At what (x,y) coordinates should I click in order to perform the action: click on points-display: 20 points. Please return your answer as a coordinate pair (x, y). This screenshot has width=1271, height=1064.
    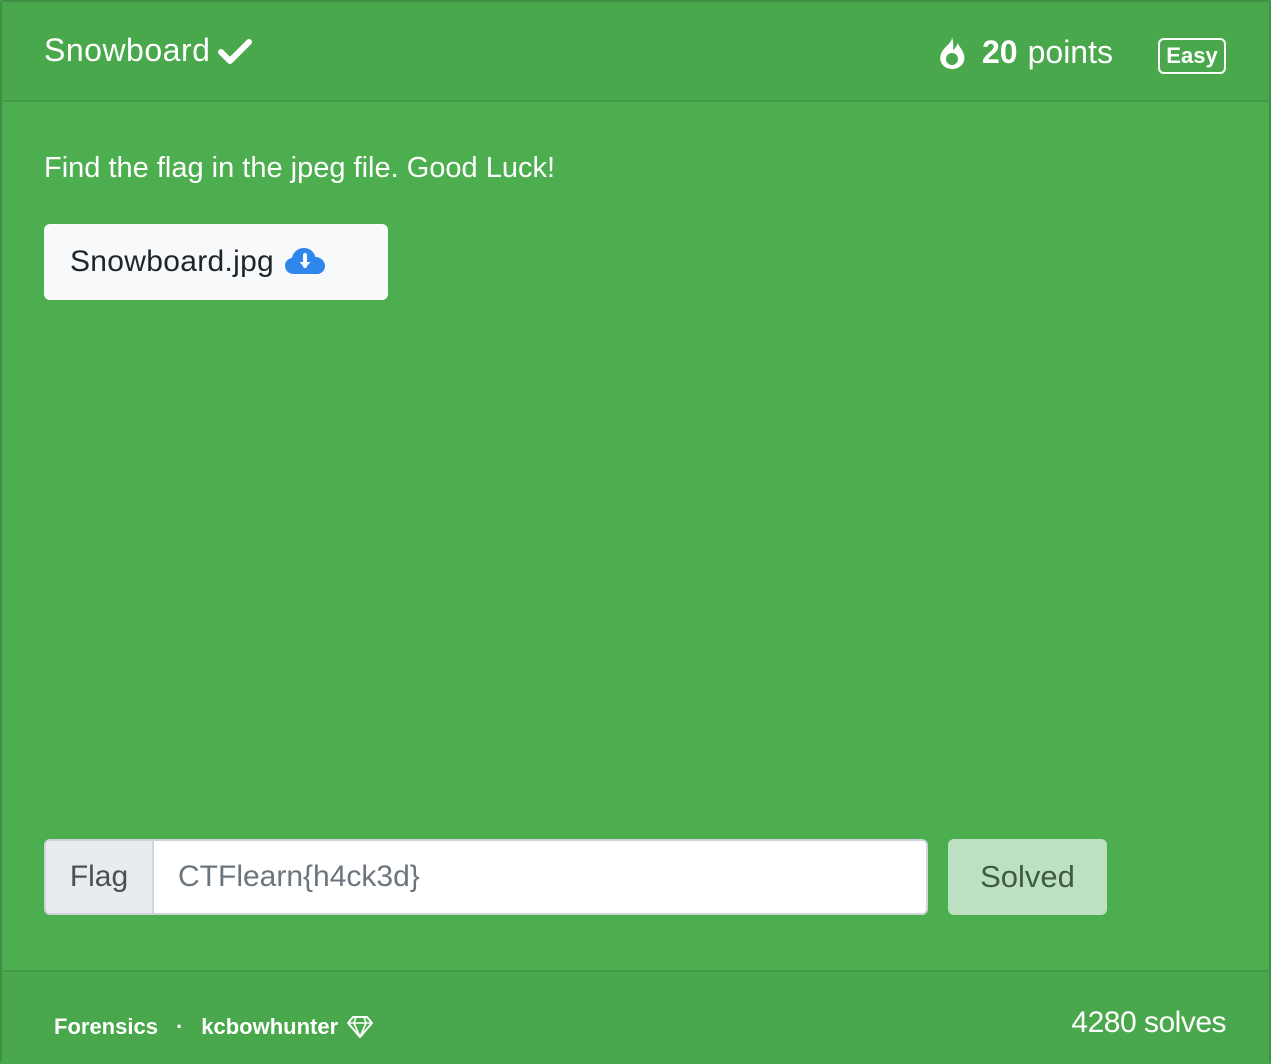
    Looking at the image, I should click on (1024, 52).